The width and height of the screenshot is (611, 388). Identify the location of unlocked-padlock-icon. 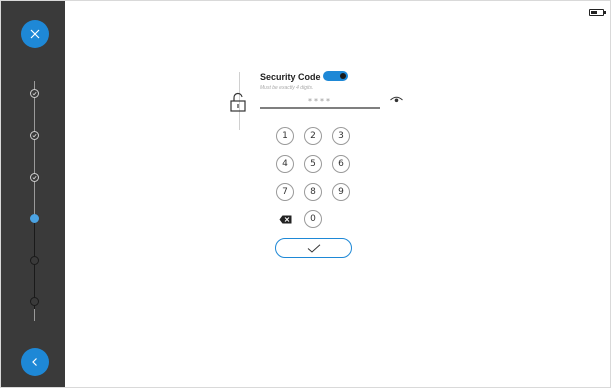
(238, 102).